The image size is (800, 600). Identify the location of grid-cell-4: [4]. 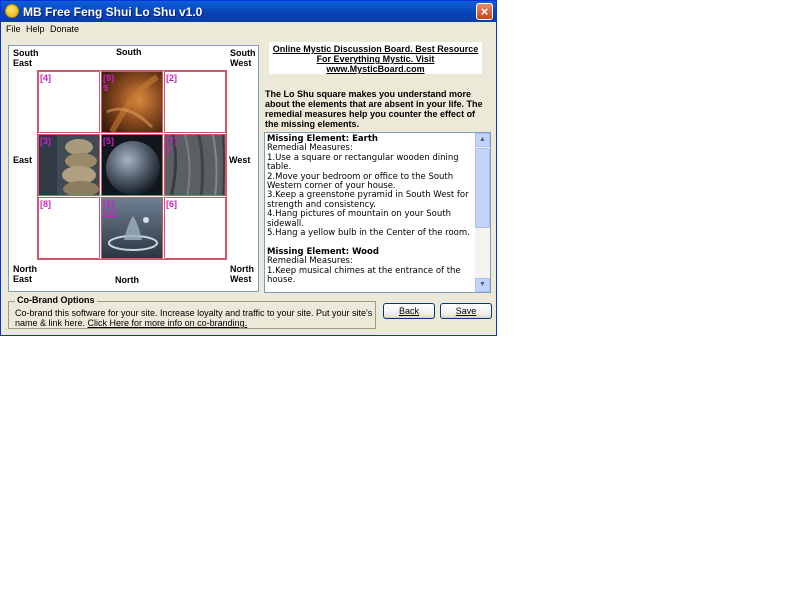
(69, 102).